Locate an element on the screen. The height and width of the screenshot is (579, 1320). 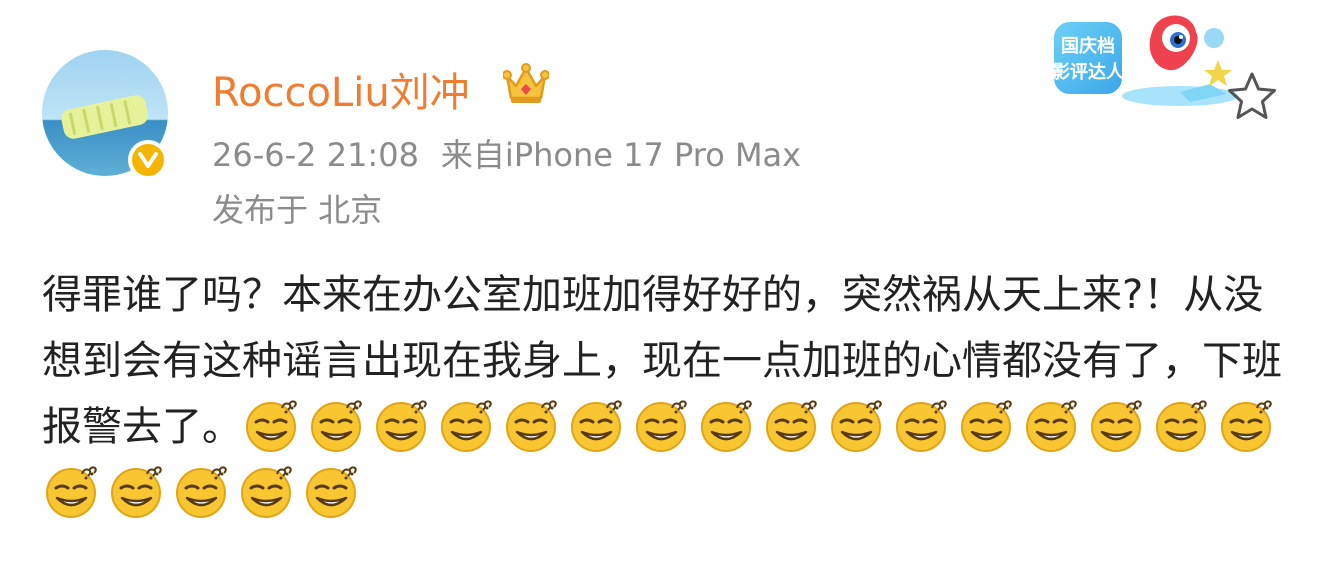
svg-text: 影评达人 is located at coordinates (1088, 71).